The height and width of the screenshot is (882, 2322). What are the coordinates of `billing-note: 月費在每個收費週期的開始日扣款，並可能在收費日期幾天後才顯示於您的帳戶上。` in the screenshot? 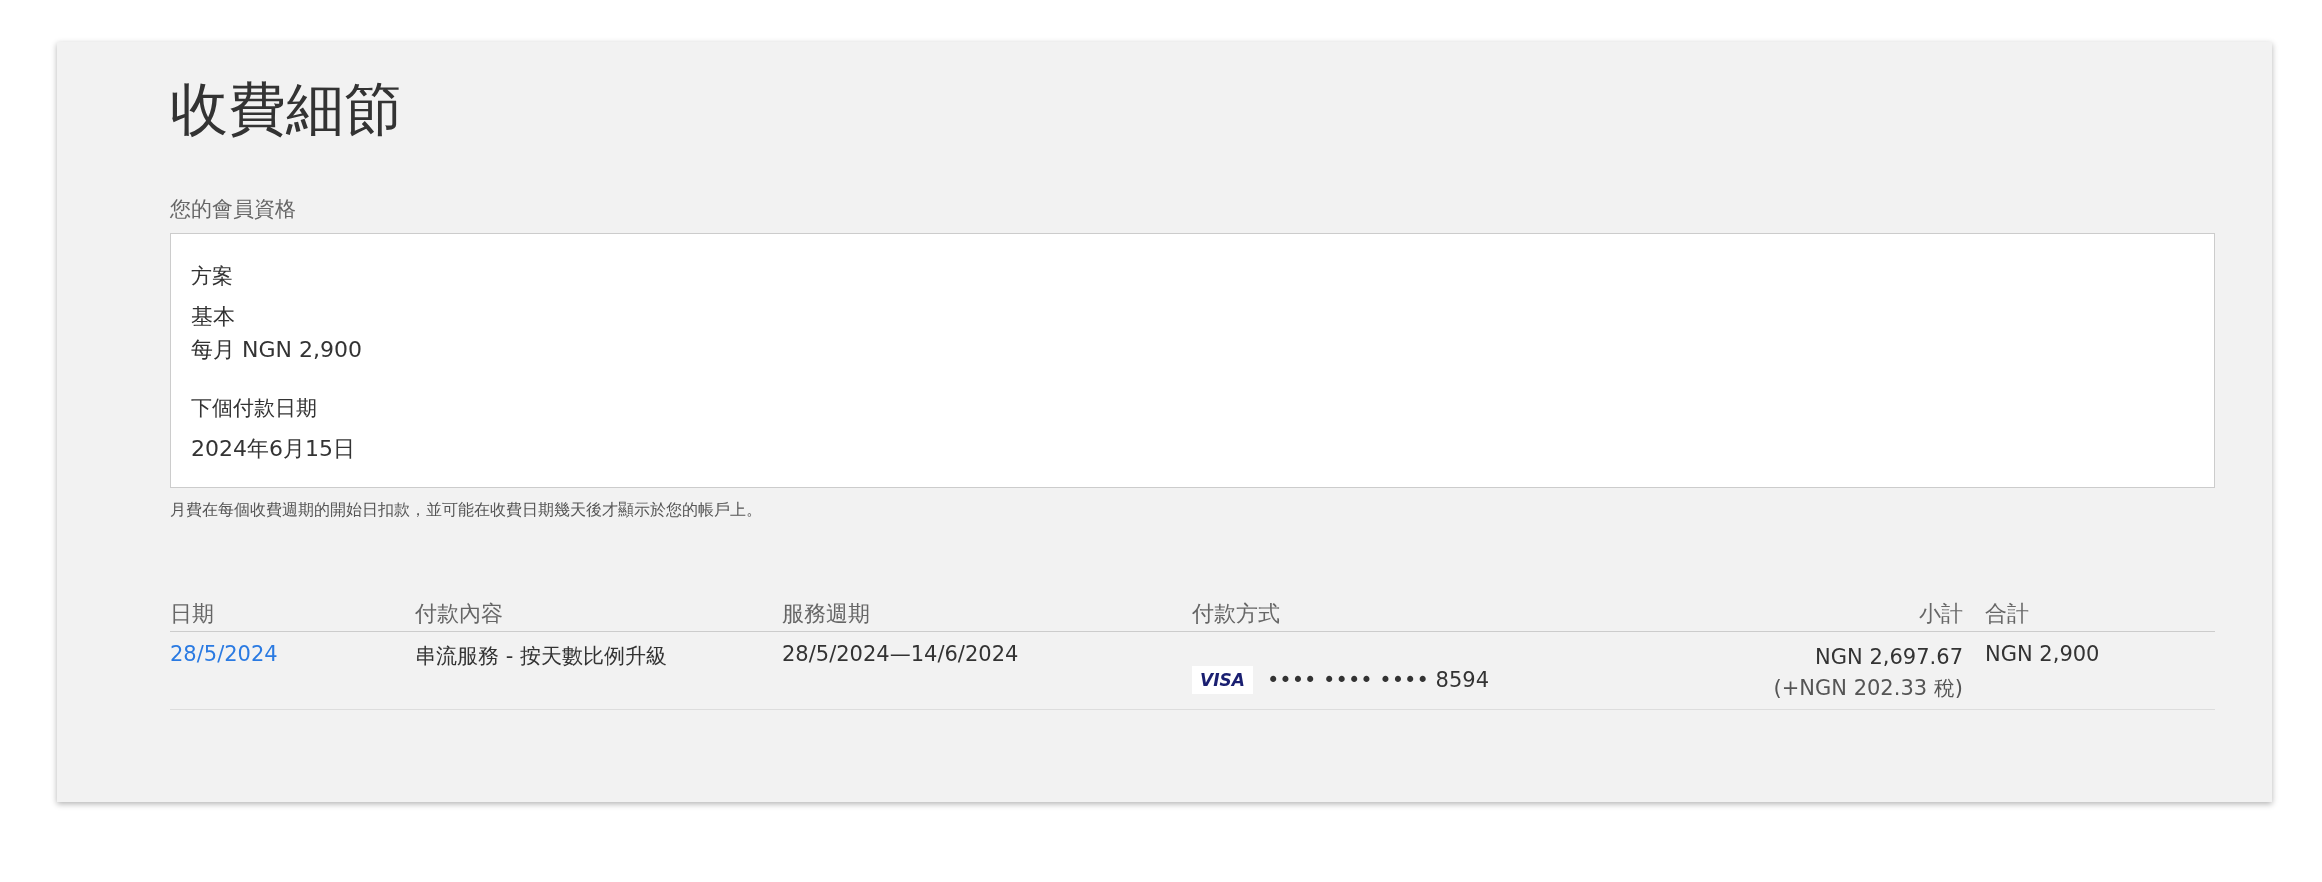 It's located at (466, 511).